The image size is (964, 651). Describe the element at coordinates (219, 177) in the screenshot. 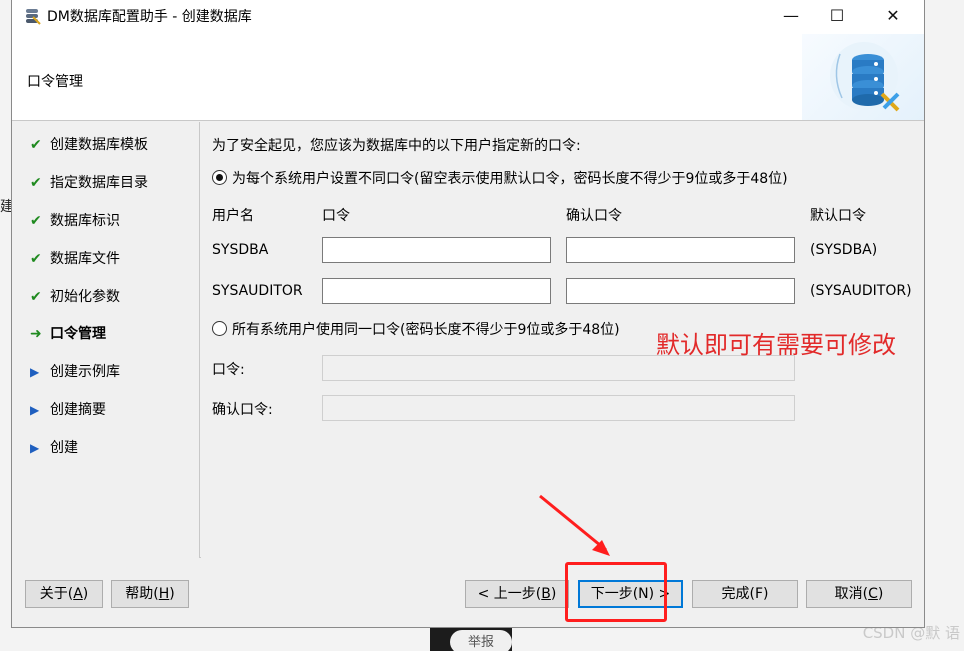

I see `radio-separate-passwords` at that location.